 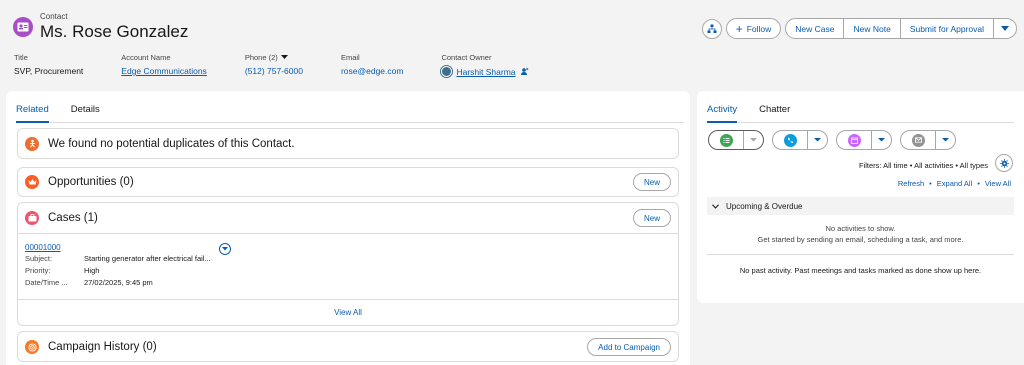 I want to click on upcoming-overdue-label: Upcoming & Overdue, so click(x=764, y=206).